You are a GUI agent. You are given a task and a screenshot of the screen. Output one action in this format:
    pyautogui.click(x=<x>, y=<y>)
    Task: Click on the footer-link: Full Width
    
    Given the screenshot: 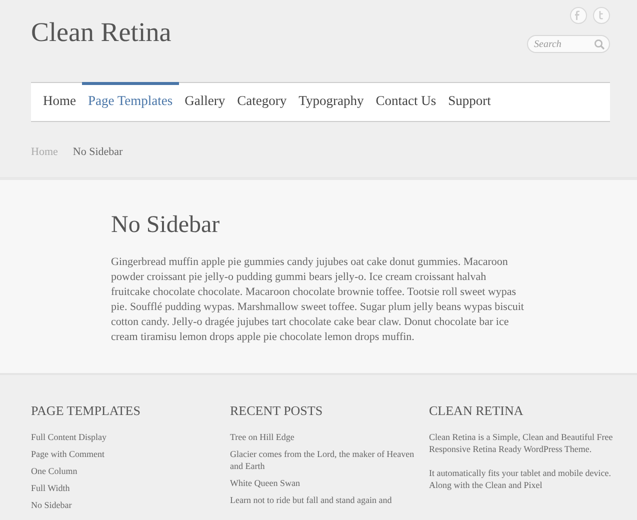 What is the action you would take?
    pyautogui.click(x=130, y=488)
    